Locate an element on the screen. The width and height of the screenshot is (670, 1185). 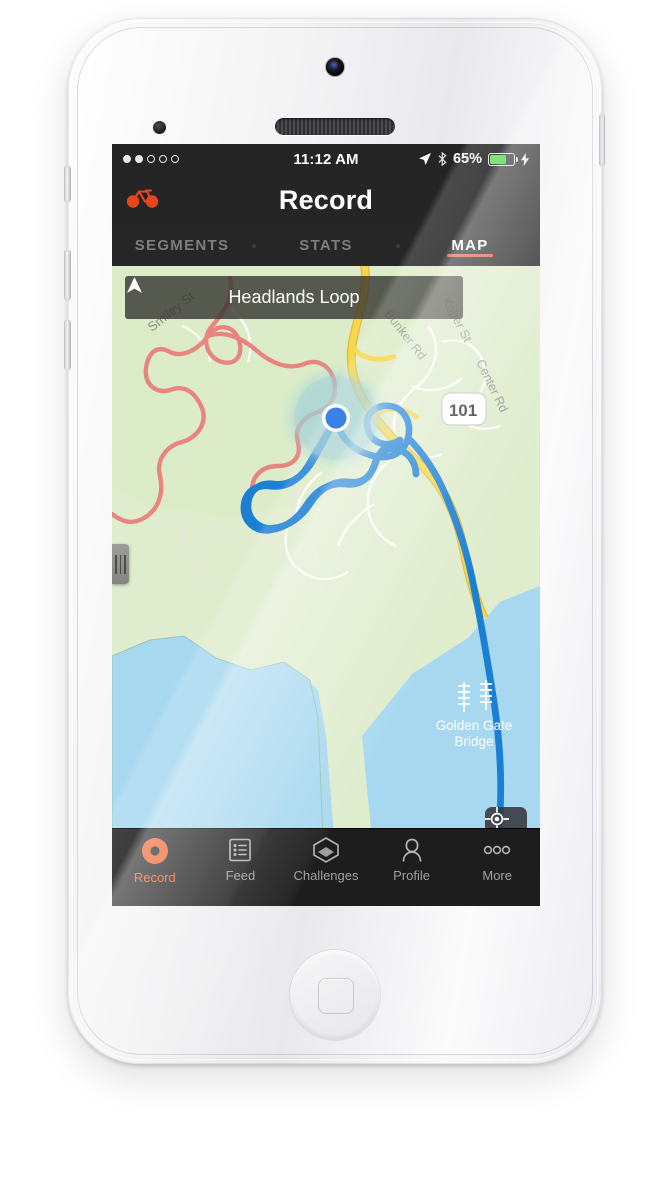
home-button is located at coordinates (335, 995).